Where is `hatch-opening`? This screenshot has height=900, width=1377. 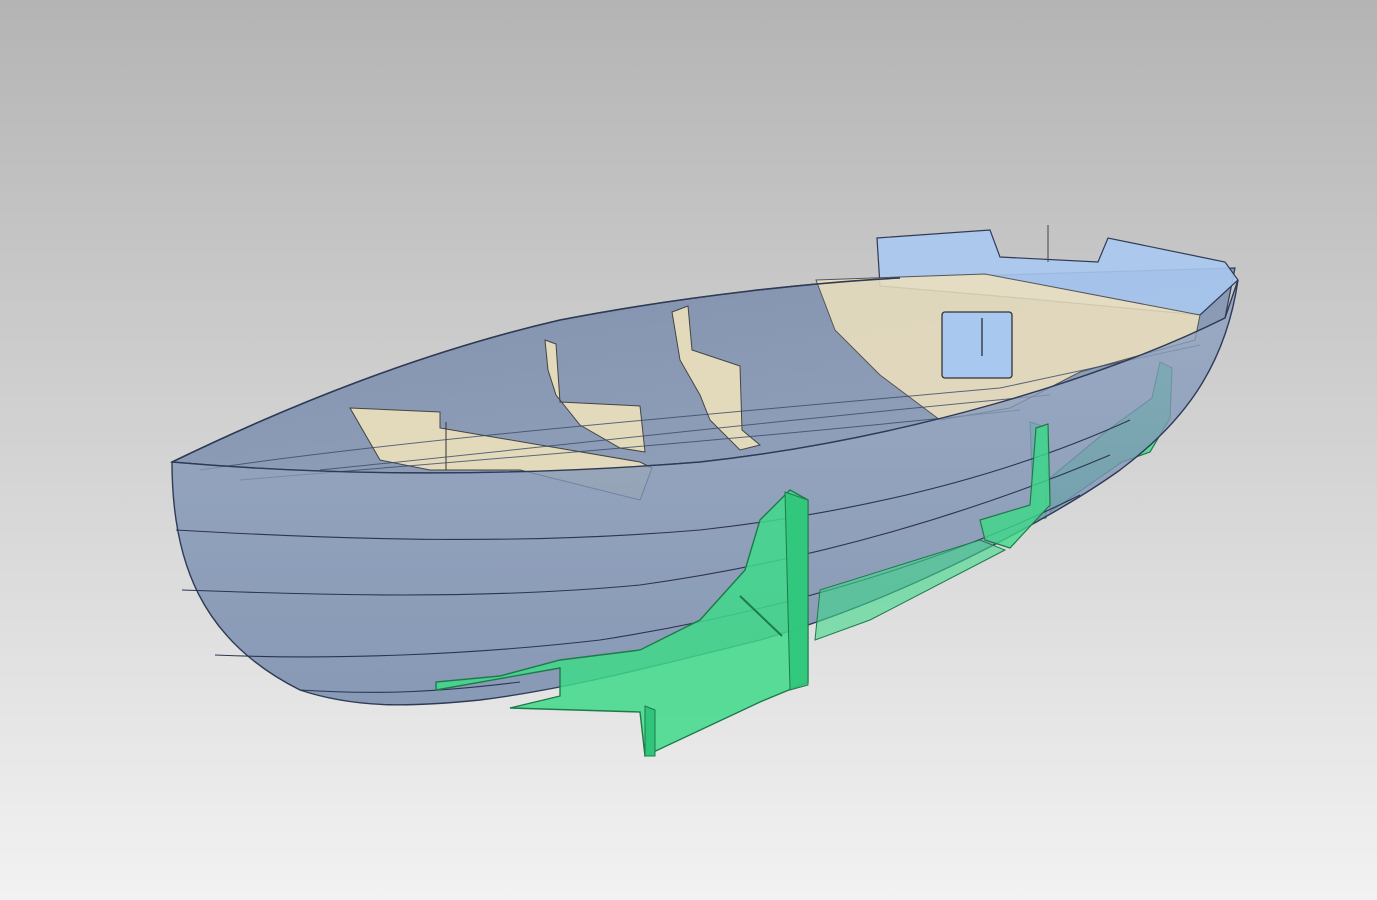
hatch-opening is located at coordinates (977, 345).